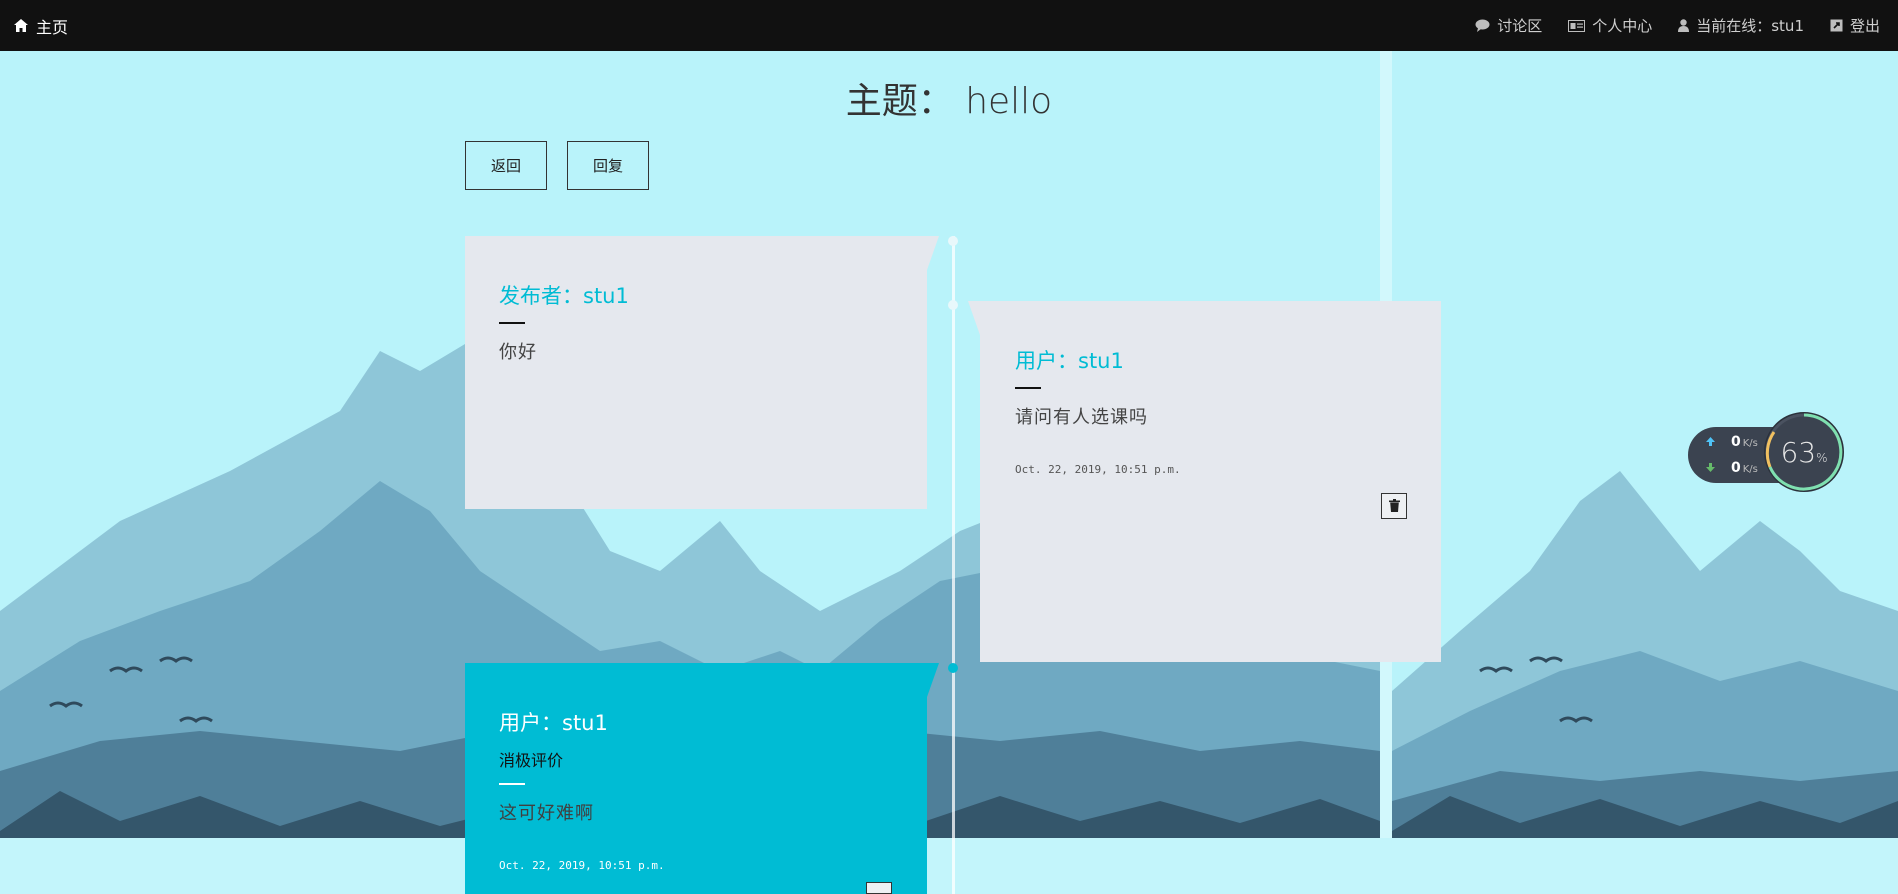  I want to click on home-icon, so click(21, 25).